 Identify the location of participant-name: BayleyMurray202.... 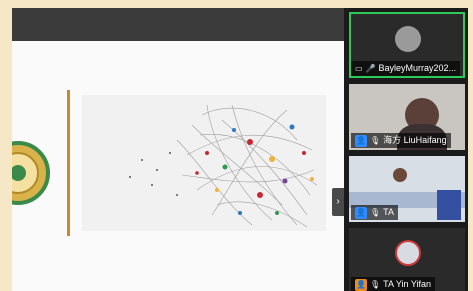
(417, 68).